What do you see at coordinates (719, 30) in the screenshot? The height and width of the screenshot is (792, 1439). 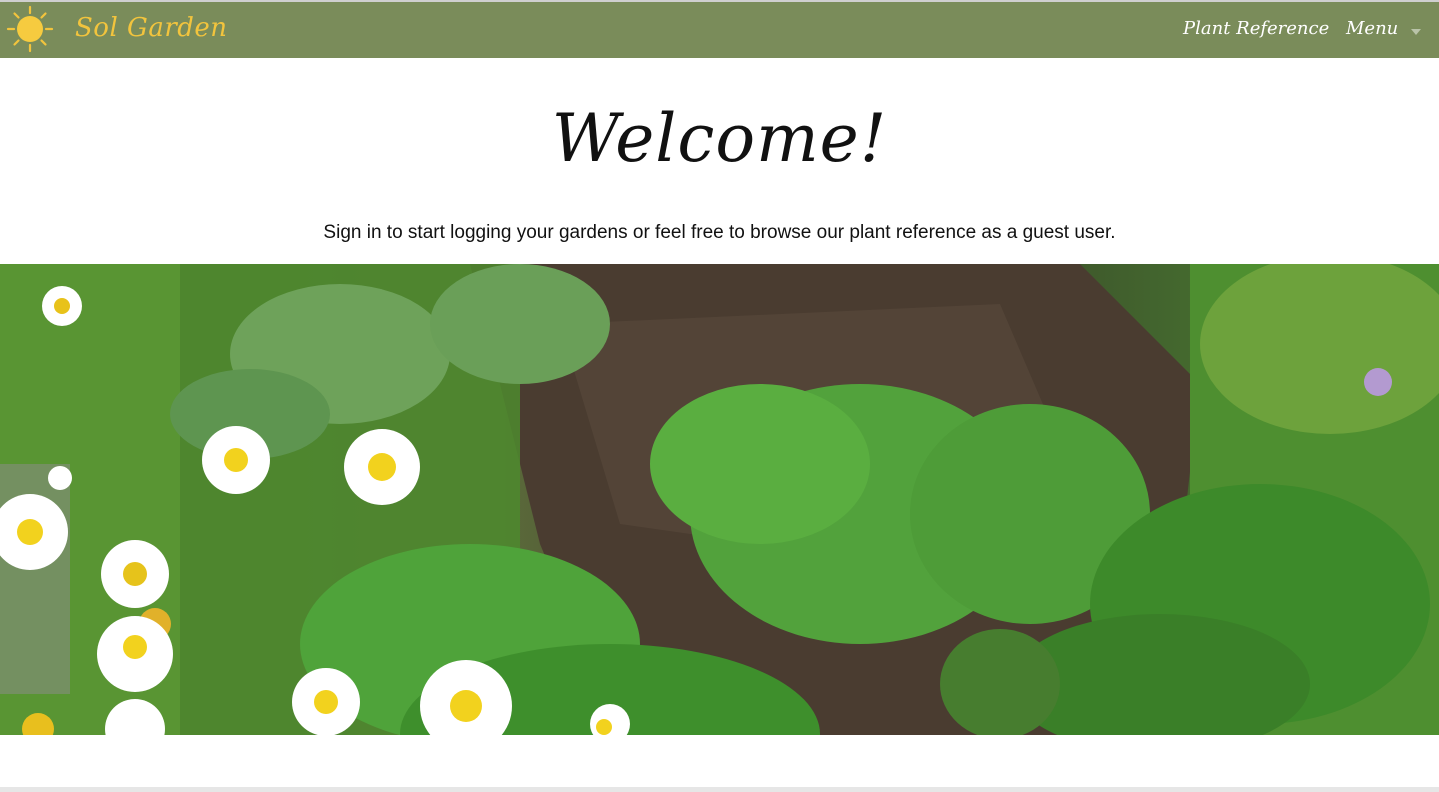 I see `navbar: Sol Garden Plant Reference Menu` at bounding box center [719, 30].